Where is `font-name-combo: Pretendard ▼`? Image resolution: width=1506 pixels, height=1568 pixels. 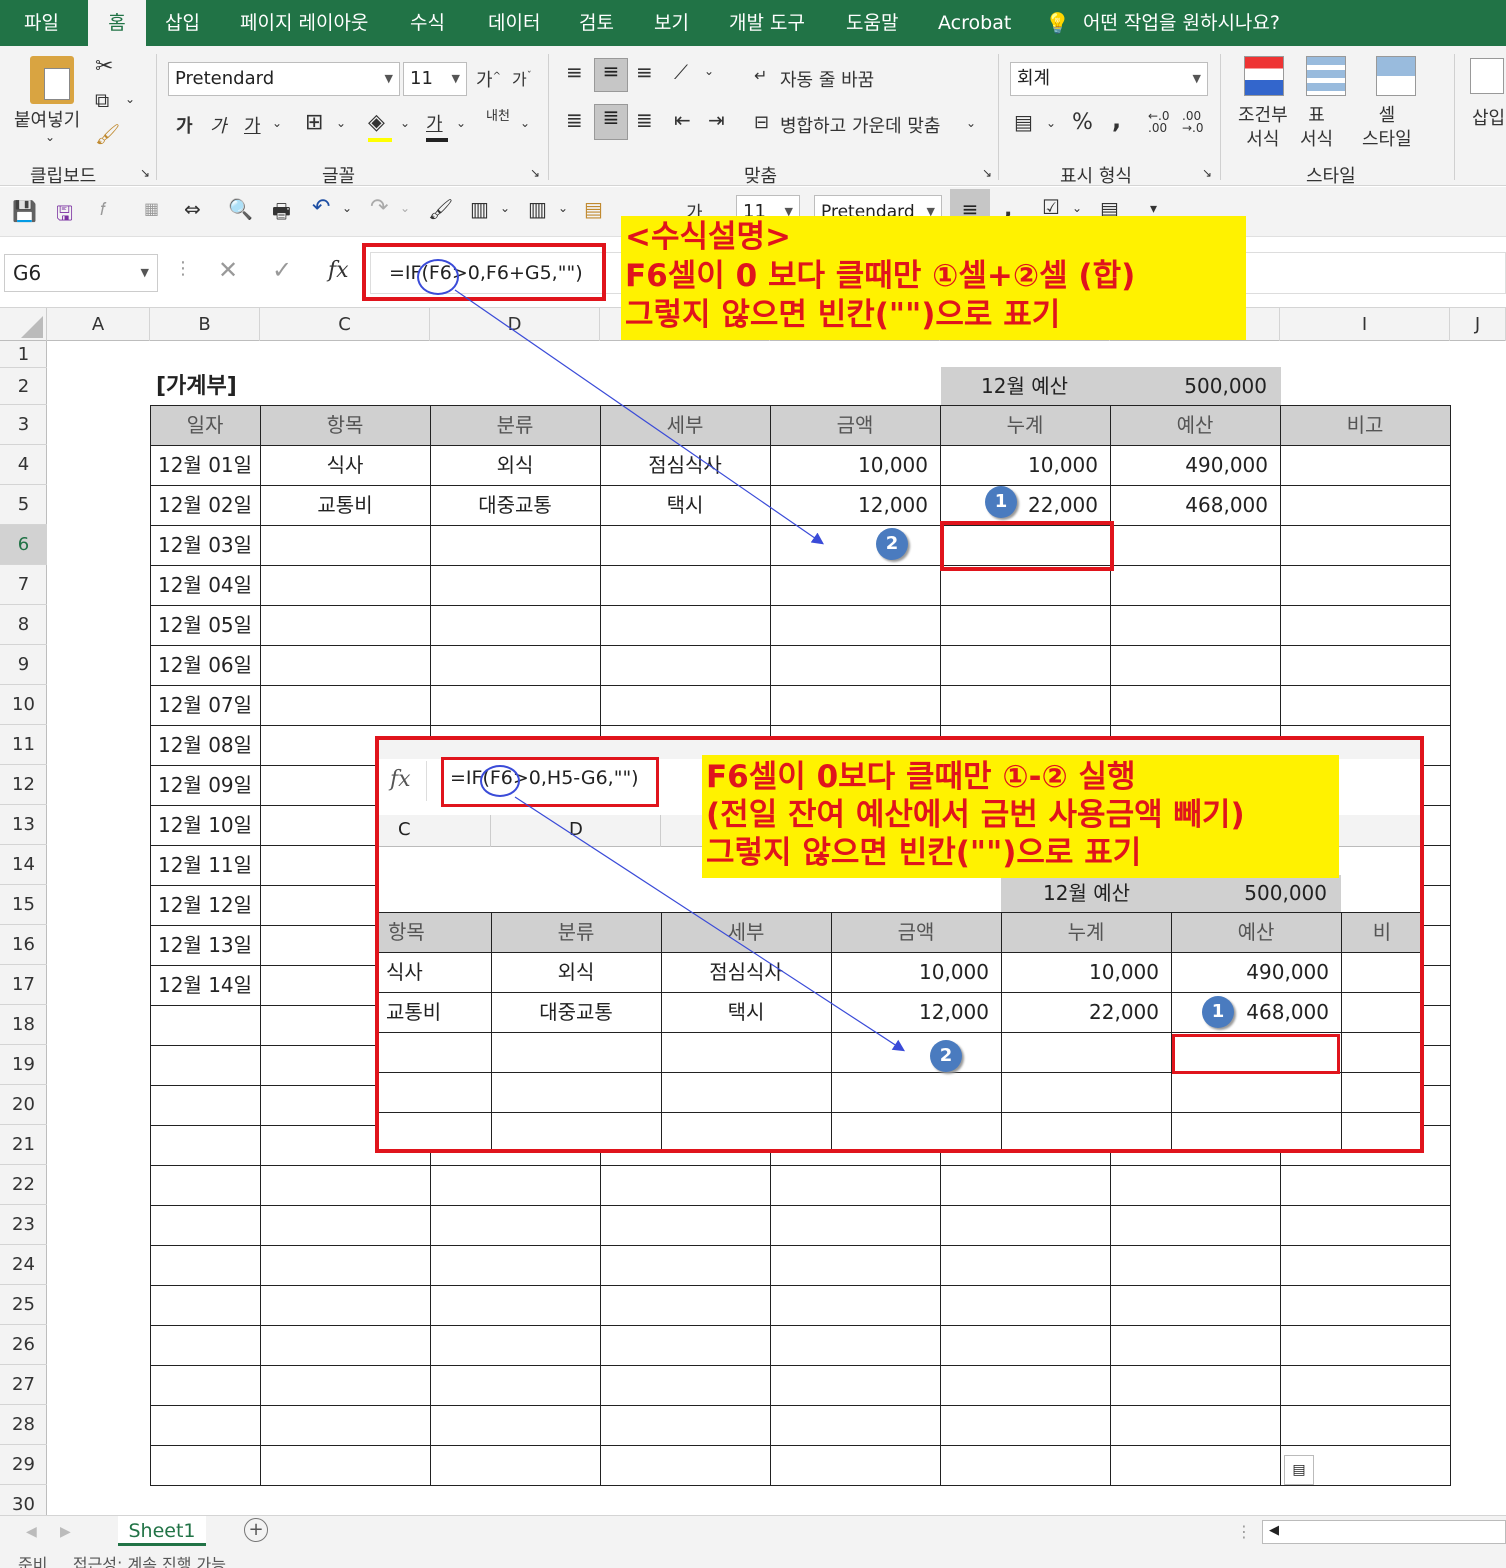 font-name-combo: Pretendard ▼ is located at coordinates (284, 79).